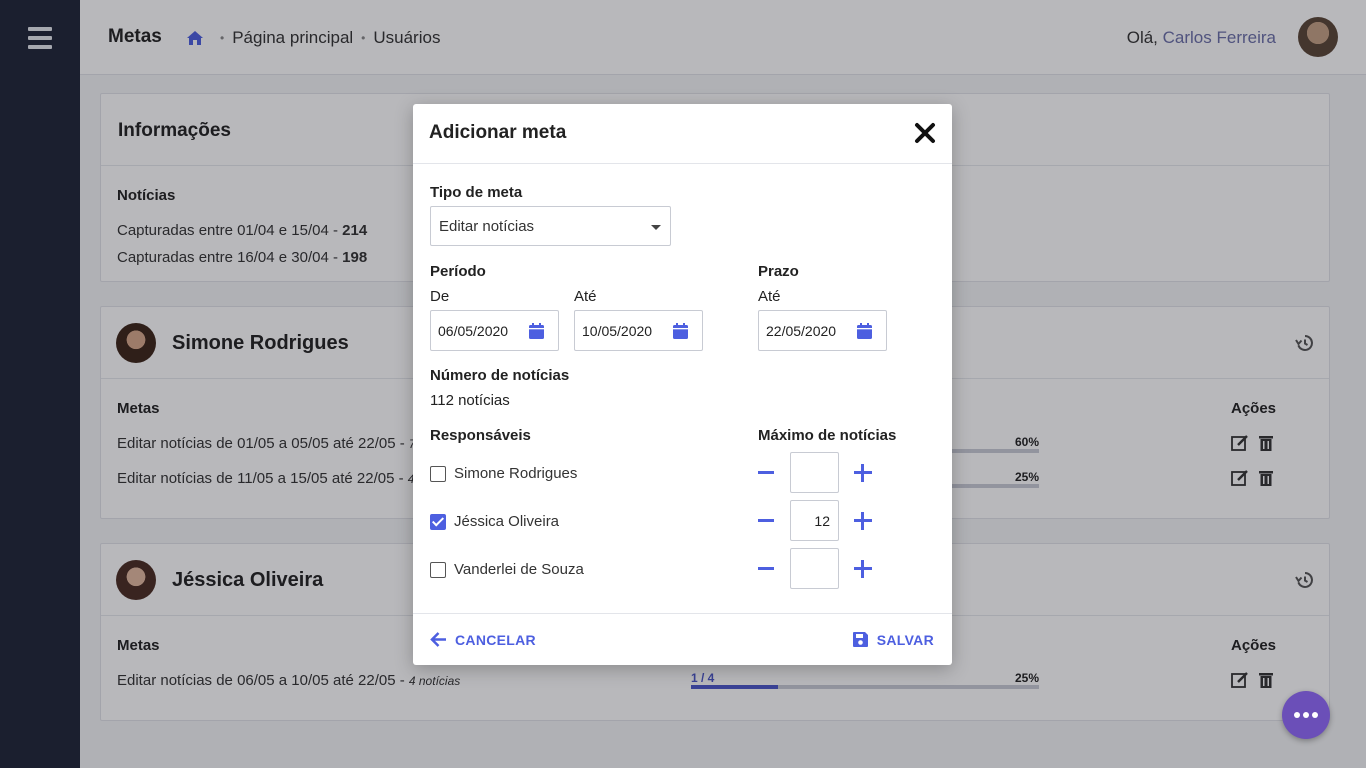 The width and height of the screenshot is (1366, 768). What do you see at coordinates (470, 400) in the screenshot?
I see `news-count-value: 112 notícias` at bounding box center [470, 400].